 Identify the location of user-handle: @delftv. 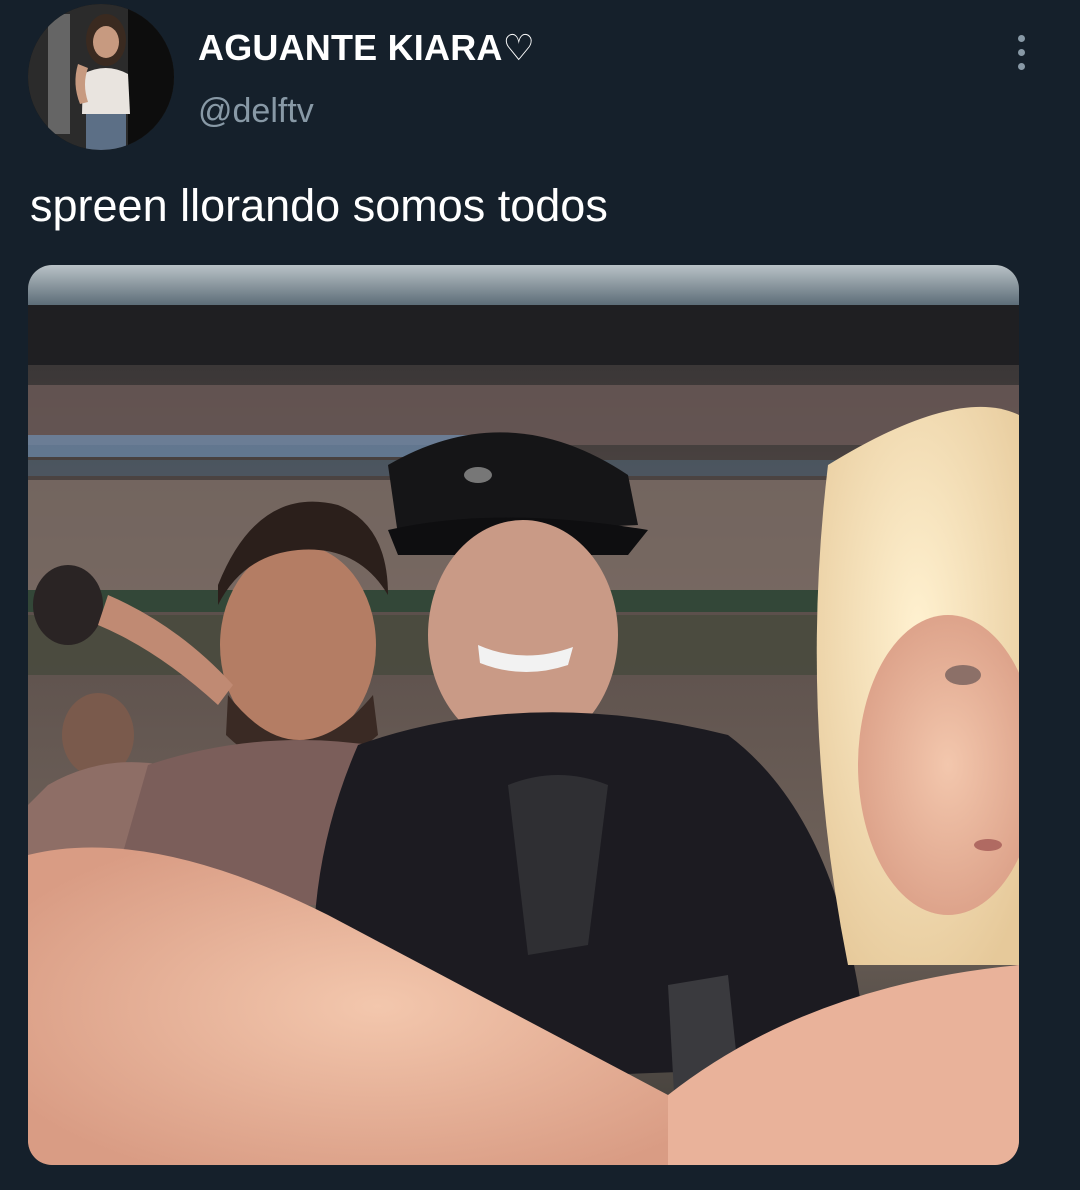
(256, 111).